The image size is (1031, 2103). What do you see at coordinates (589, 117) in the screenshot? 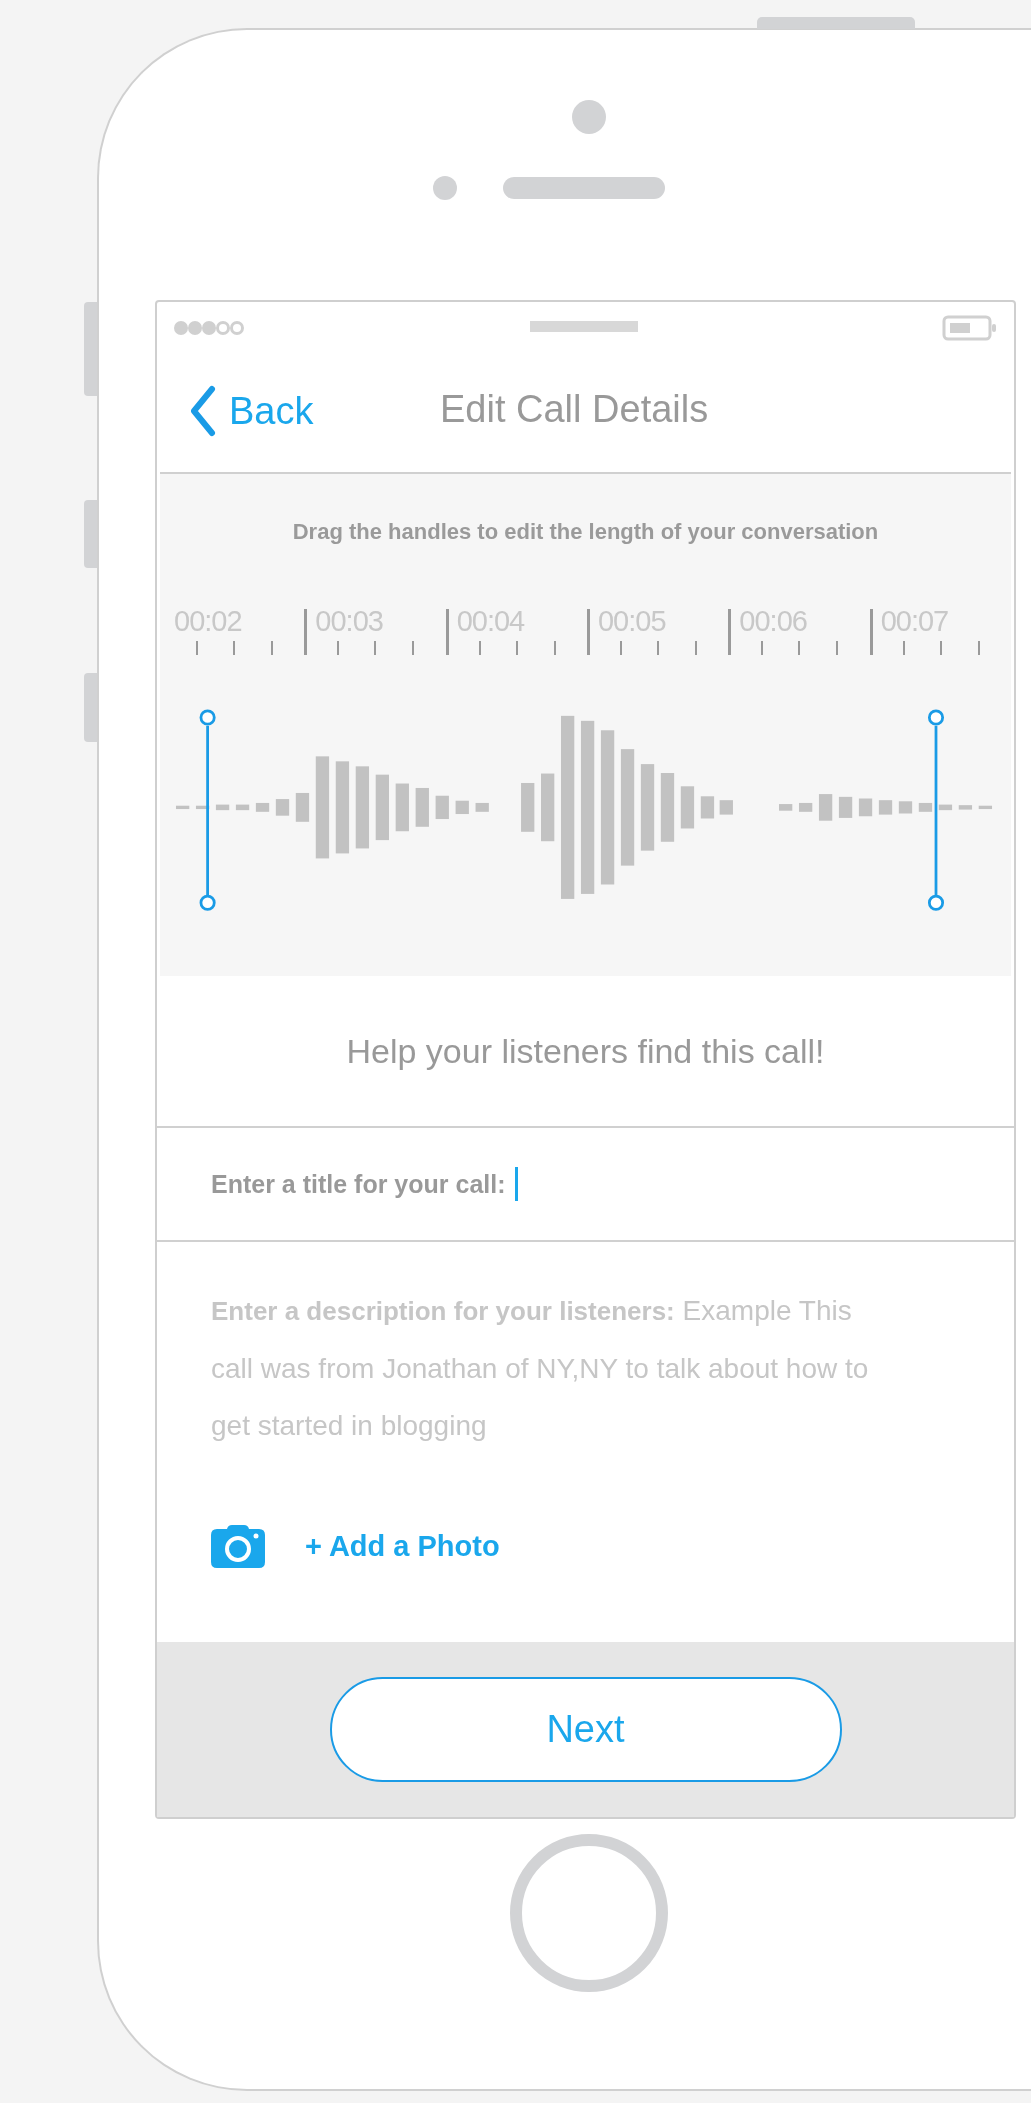
I see `front-camera` at bounding box center [589, 117].